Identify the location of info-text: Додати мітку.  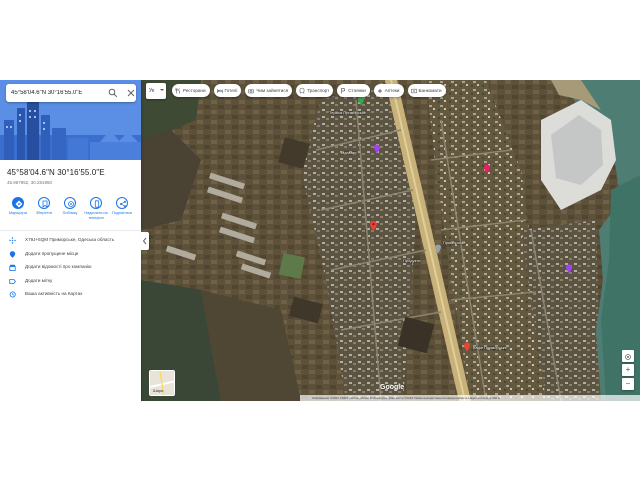
(39, 280).